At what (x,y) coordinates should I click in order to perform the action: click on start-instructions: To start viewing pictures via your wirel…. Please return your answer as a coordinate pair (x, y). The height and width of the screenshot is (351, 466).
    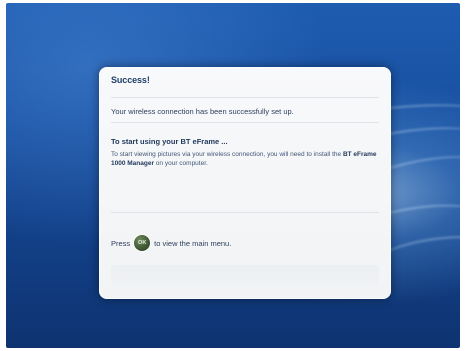
    Looking at the image, I should click on (245, 159).